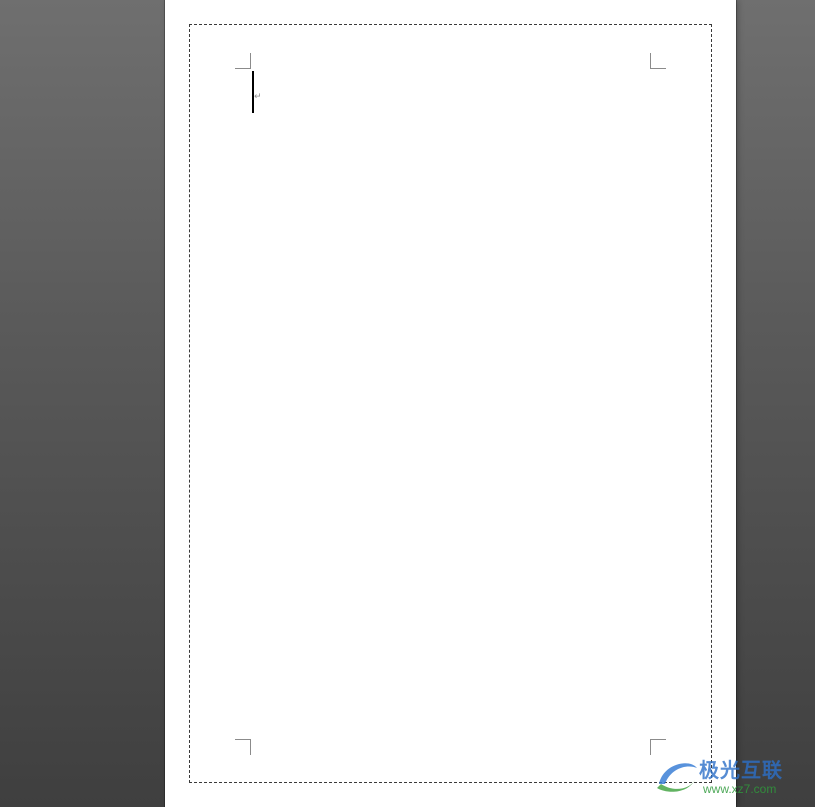 The height and width of the screenshot is (807, 815). What do you see at coordinates (658, 61) in the screenshot?
I see `crop-mark-top-right` at bounding box center [658, 61].